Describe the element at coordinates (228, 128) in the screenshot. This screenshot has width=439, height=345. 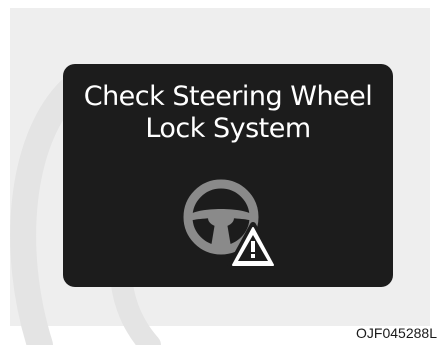
I see `warning-message-line2: Lock System` at that location.